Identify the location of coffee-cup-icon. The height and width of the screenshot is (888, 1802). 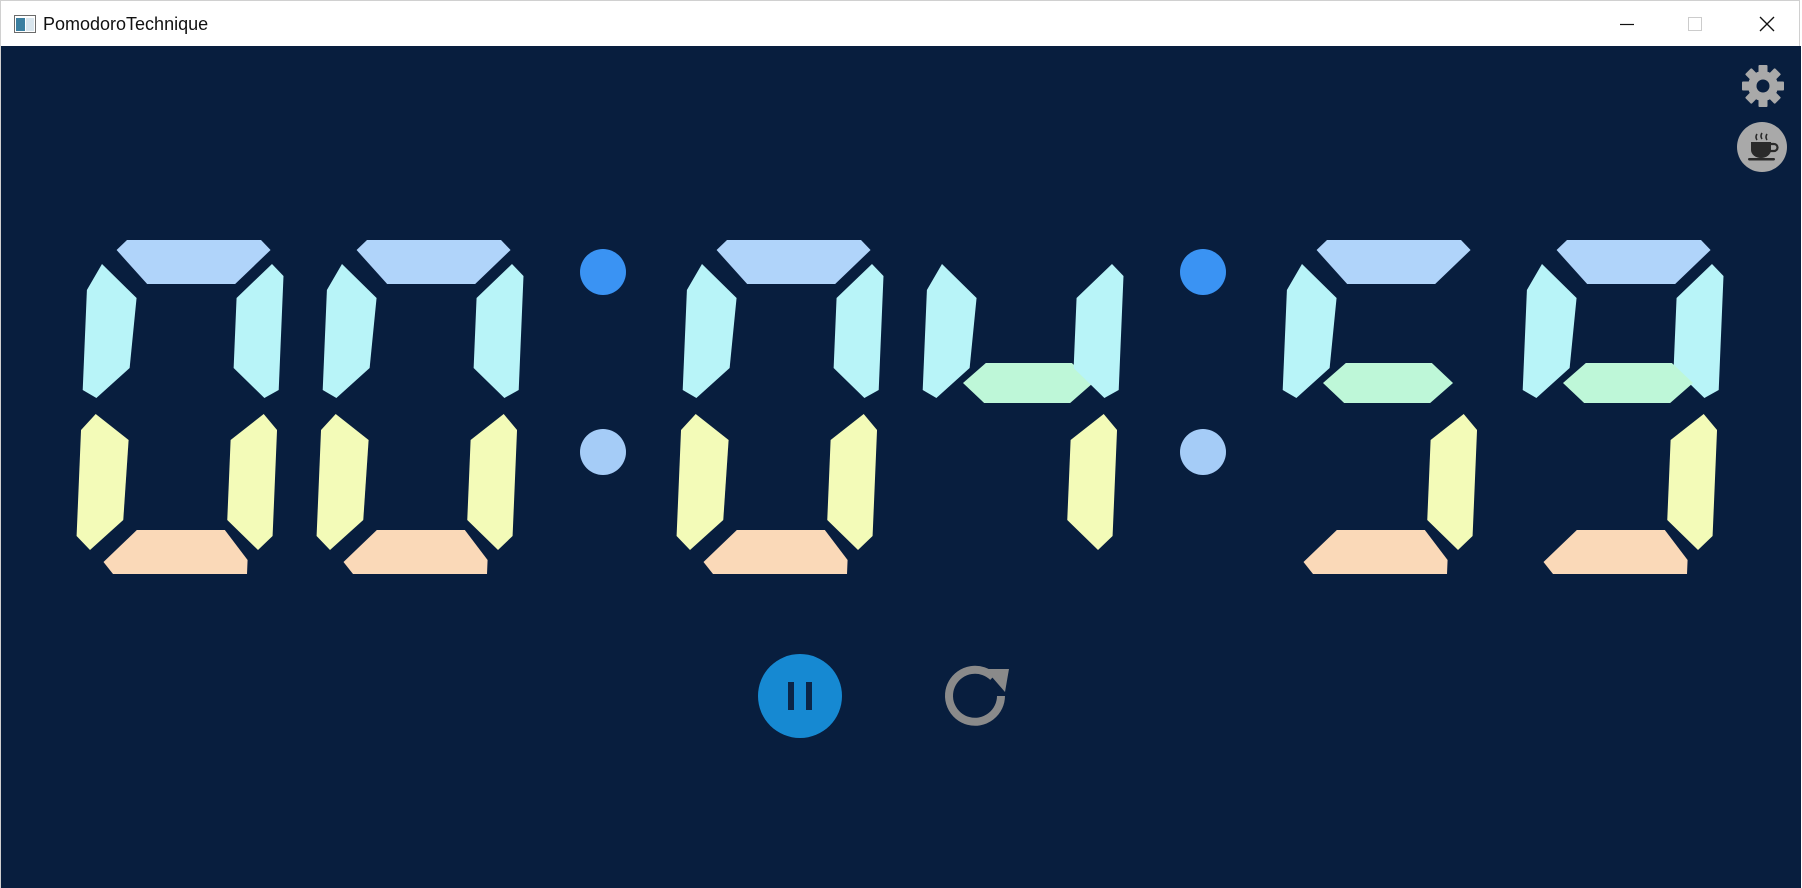
(1763, 146).